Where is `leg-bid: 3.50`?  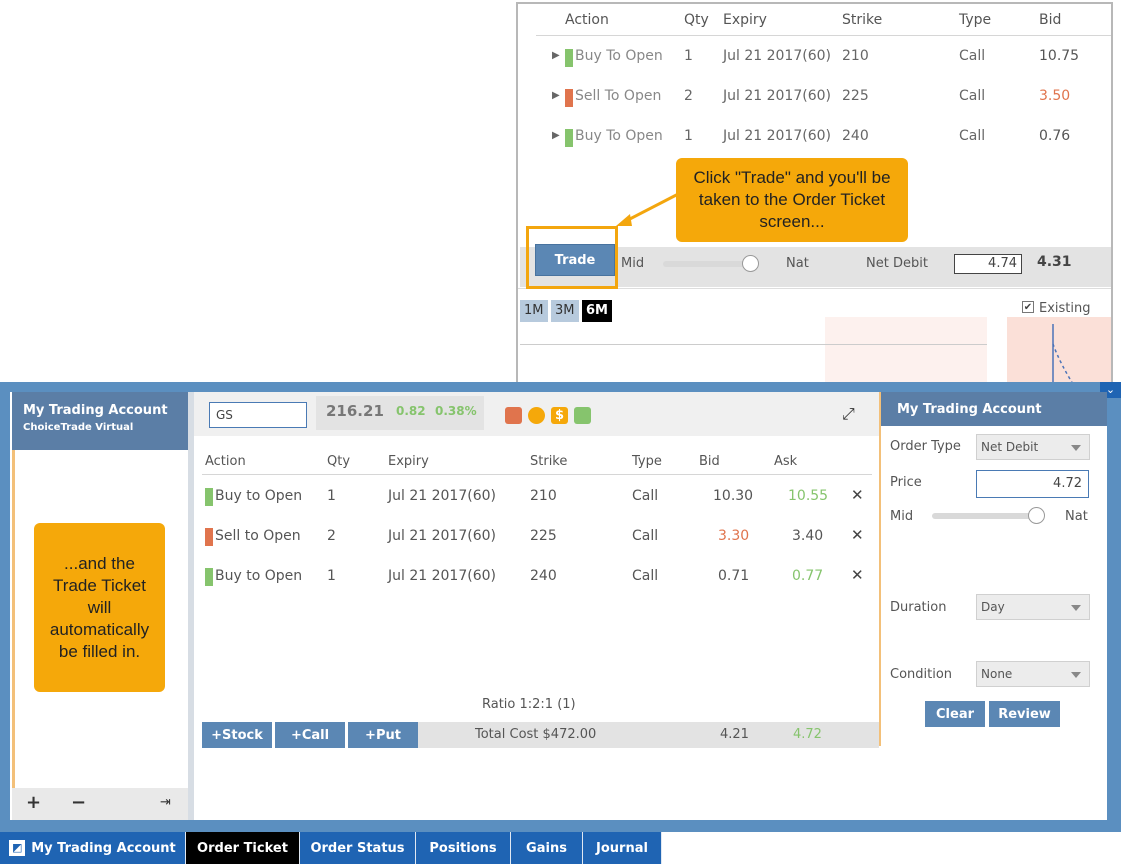
leg-bid: 3.50 is located at coordinates (1055, 96).